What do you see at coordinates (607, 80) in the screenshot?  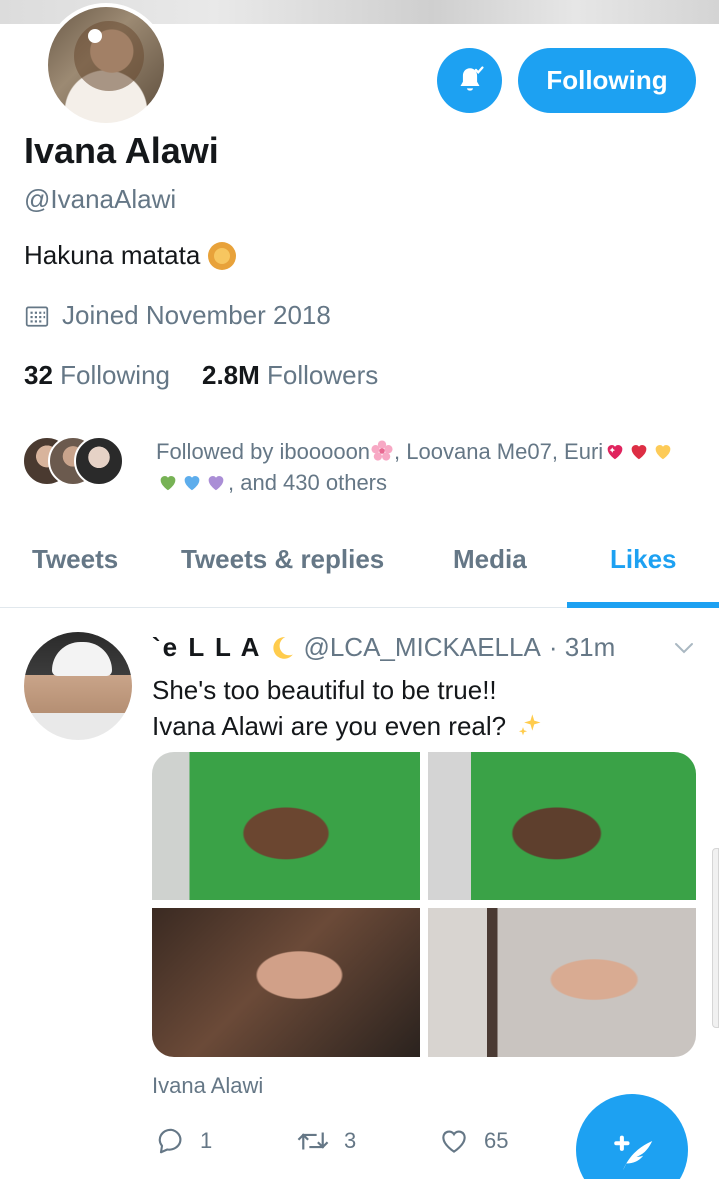 I see `following-button: Following` at bounding box center [607, 80].